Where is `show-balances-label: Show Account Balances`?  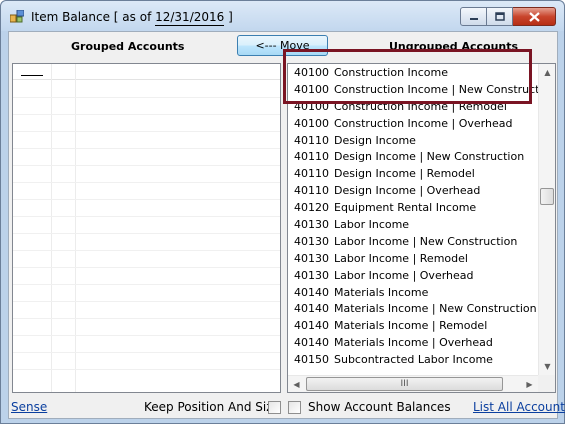 show-balances-label: Show Account Balances is located at coordinates (379, 407).